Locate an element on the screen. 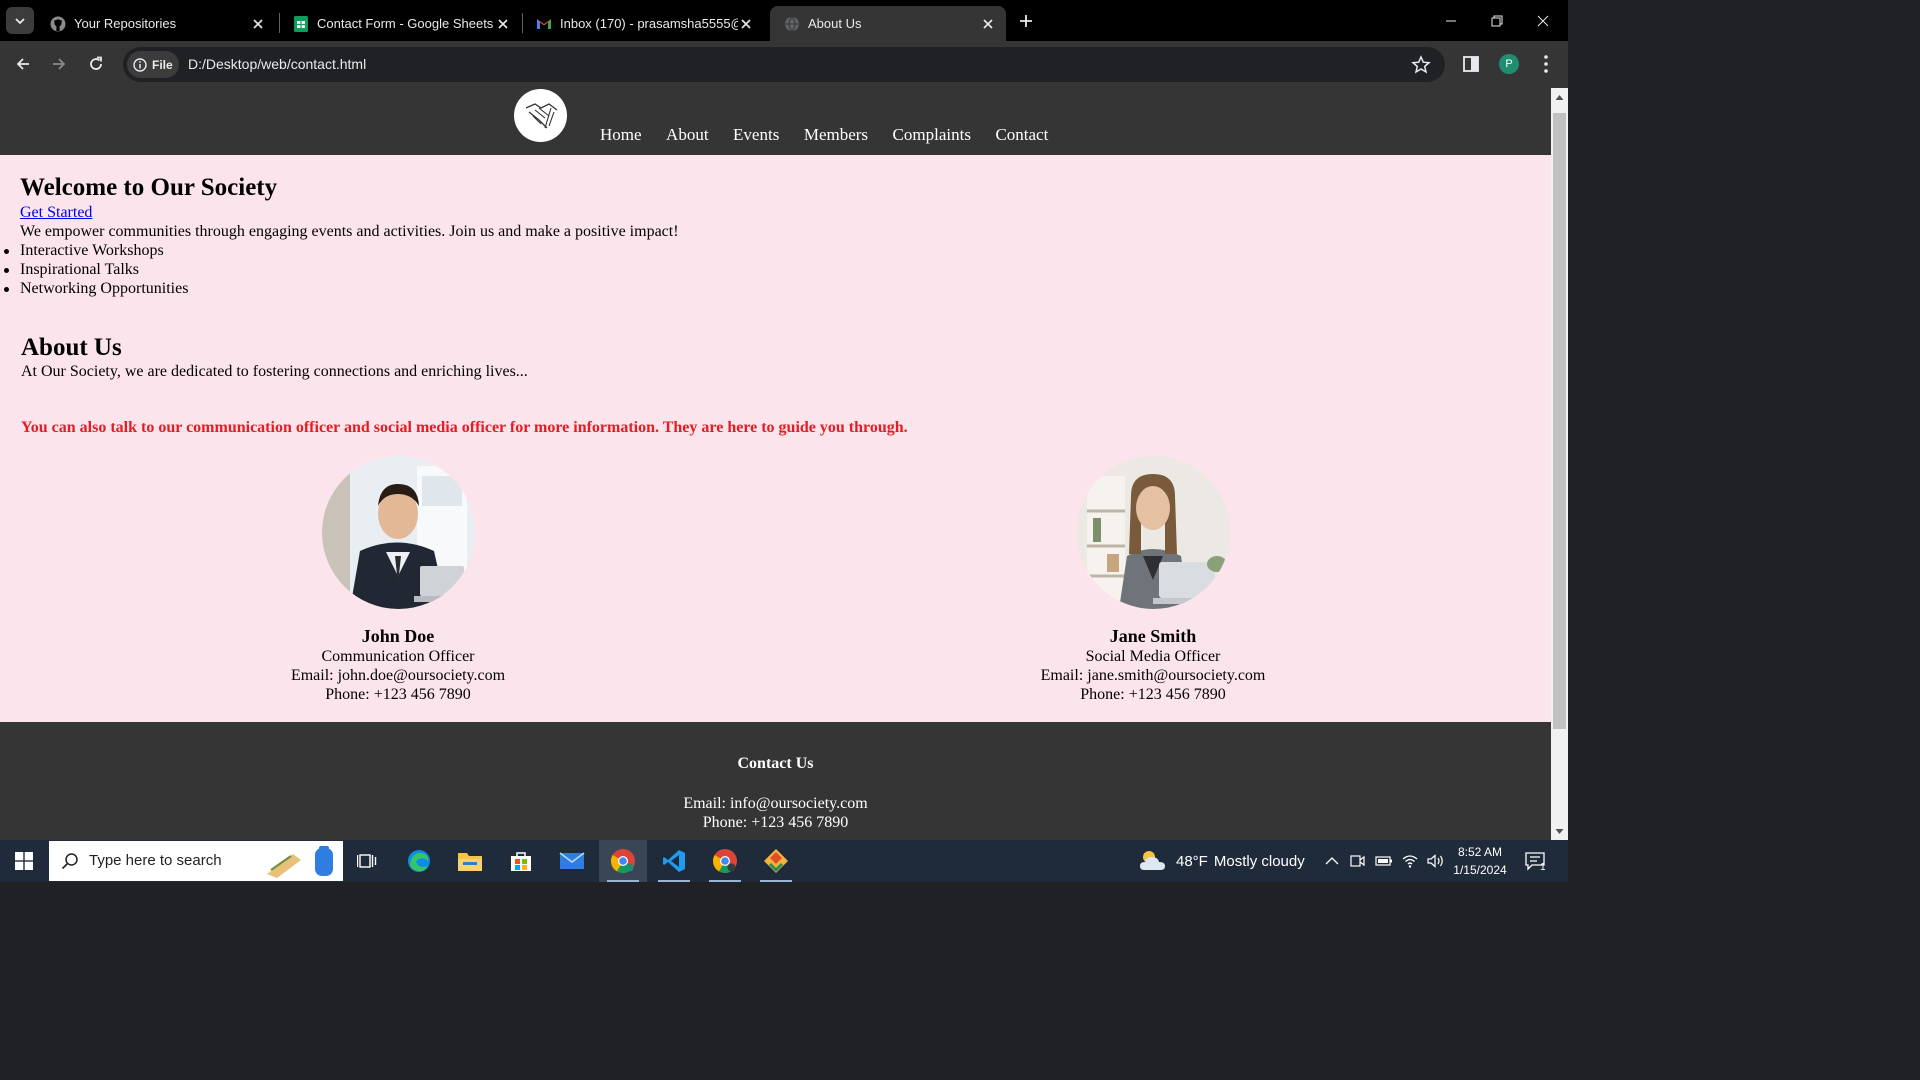 This screenshot has width=1920, height=1080. minimize-button is located at coordinates (1451, 20).